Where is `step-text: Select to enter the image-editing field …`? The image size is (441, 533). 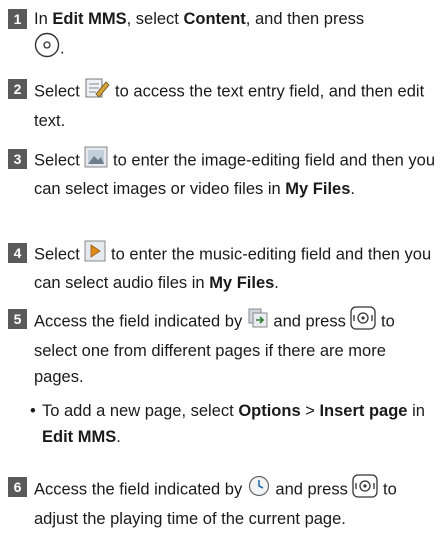 step-text: Select to enter the image-editing field … is located at coordinates (235, 174).